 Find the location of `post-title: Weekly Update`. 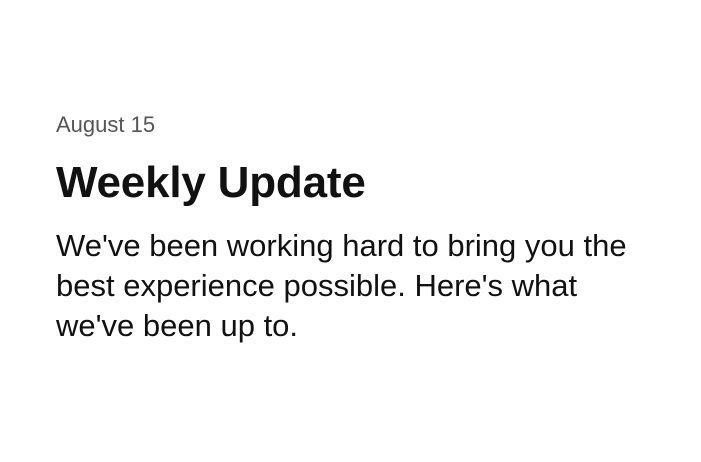

post-title: Weekly Update is located at coordinates (211, 182).